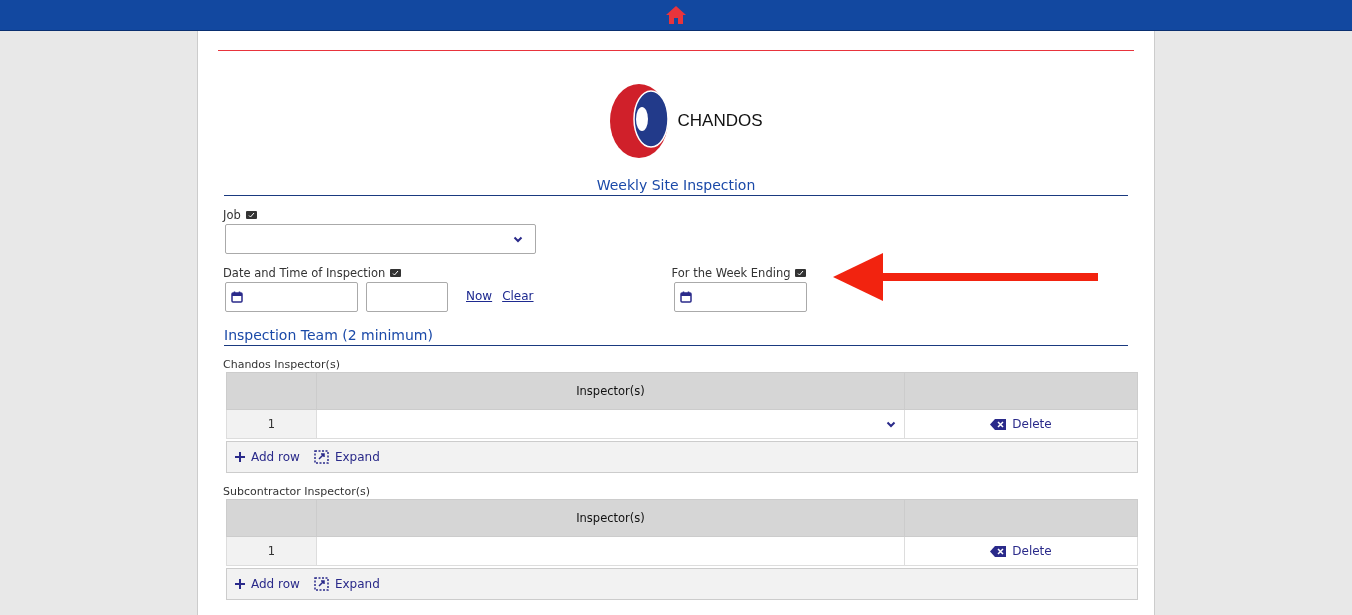 The image size is (1352, 615). What do you see at coordinates (610, 551) in the screenshot?
I see `inspector-field` at bounding box center [610, 551].